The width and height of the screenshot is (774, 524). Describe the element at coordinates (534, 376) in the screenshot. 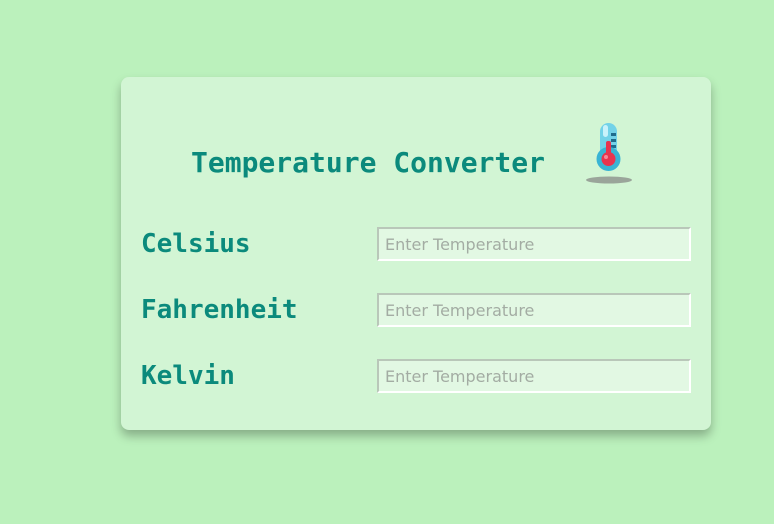

I see `kelvin-input` at that location.